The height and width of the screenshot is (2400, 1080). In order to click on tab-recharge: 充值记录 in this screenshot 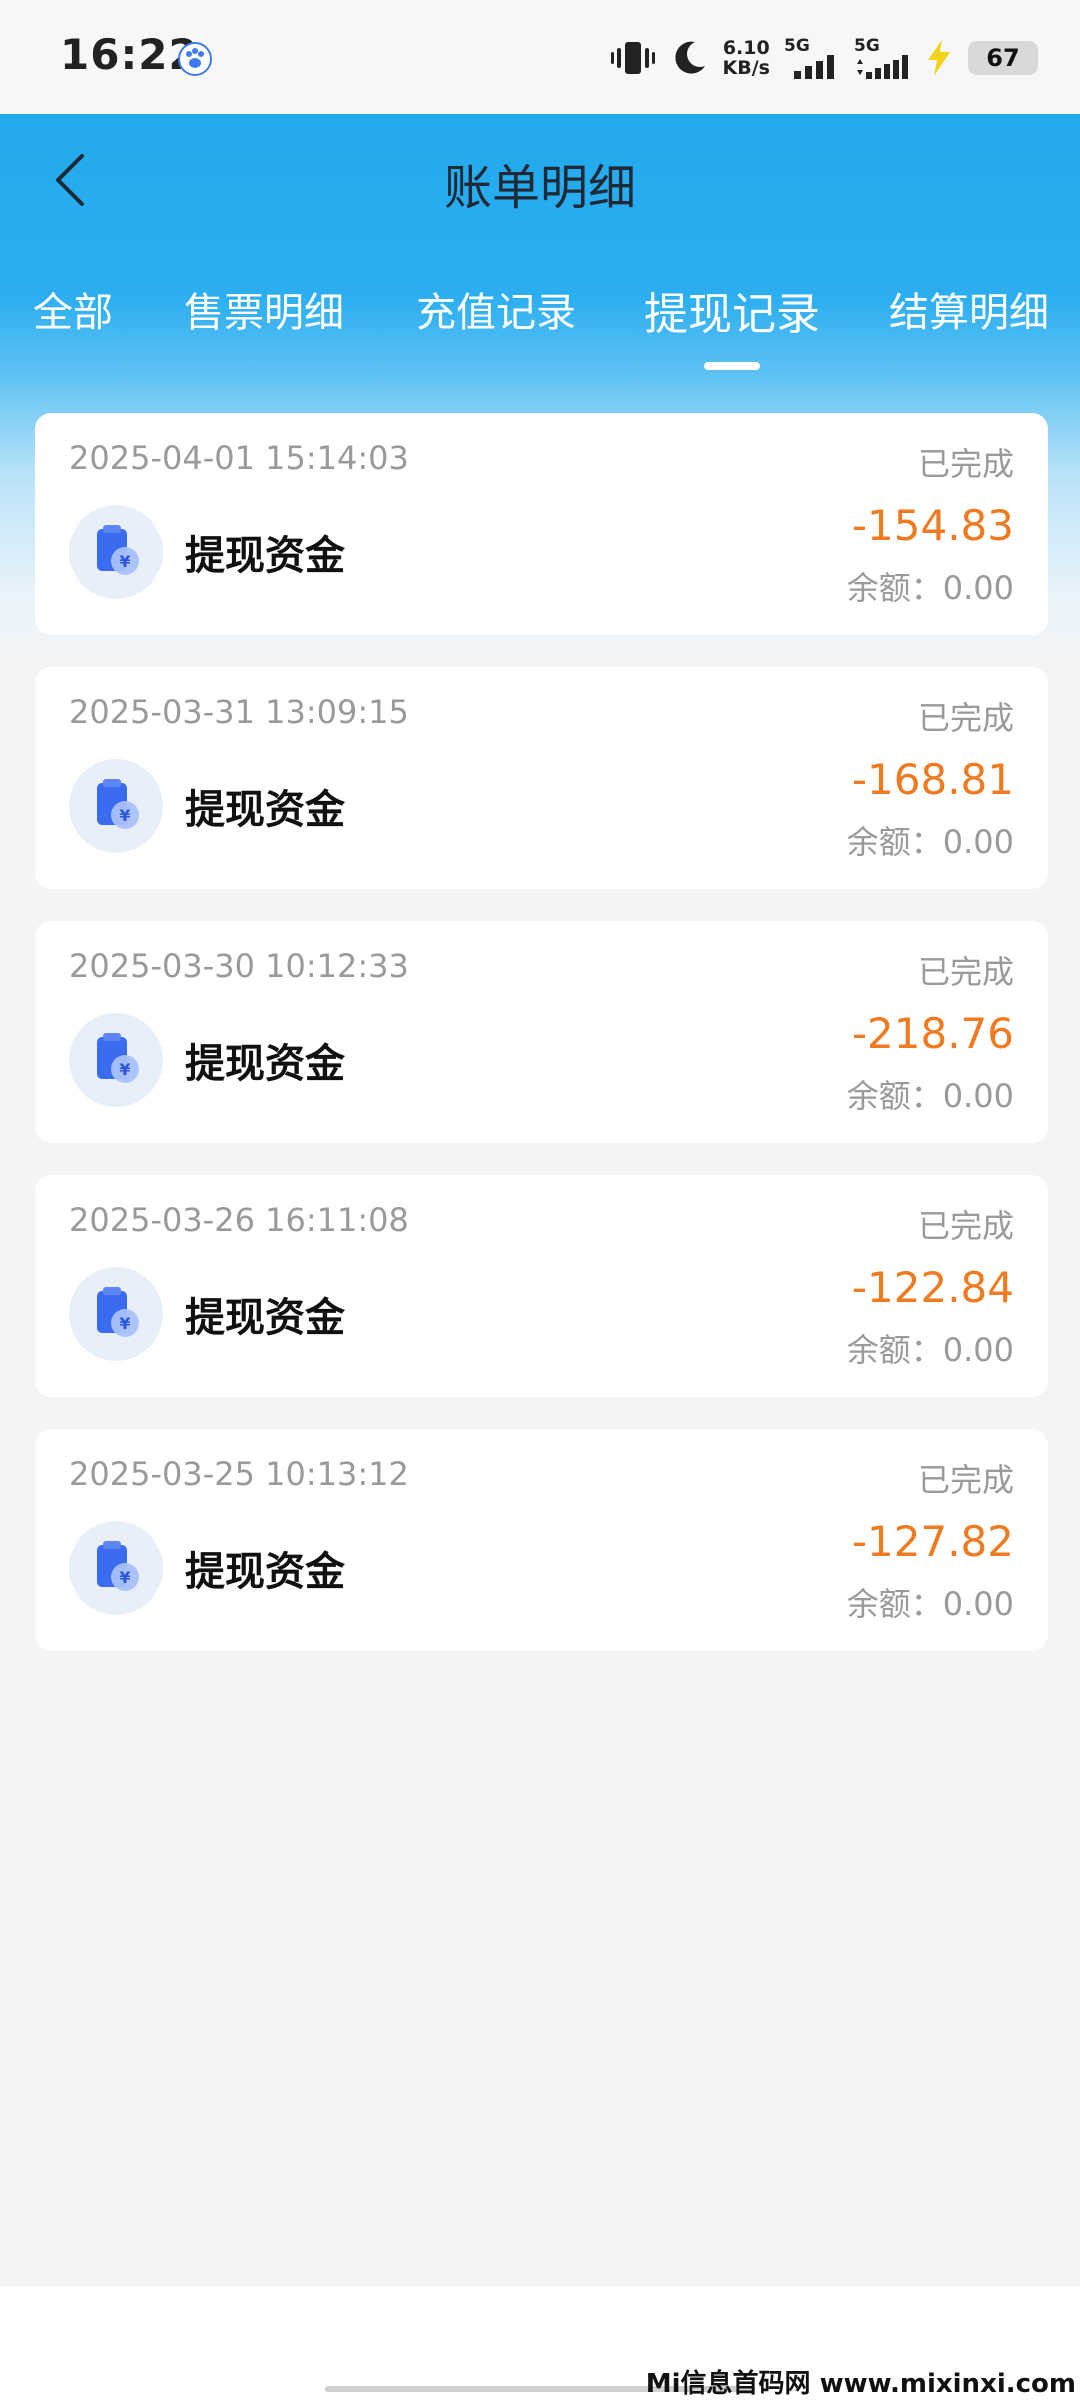, I will do `click(496, 309)`.